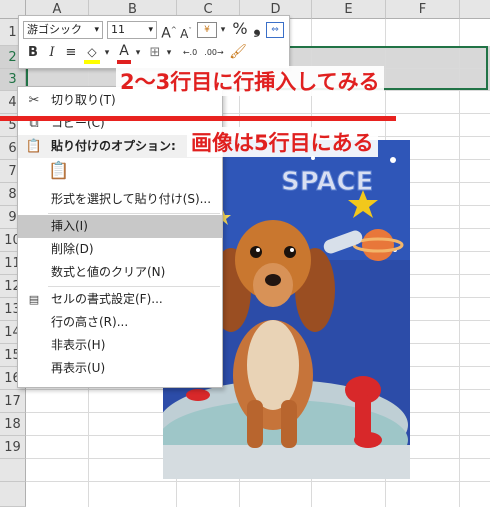  What do you see at coordinates (257, 28) in the screenshot?
I see `comma-style-button: ❟` at bounding box center [257, 28].